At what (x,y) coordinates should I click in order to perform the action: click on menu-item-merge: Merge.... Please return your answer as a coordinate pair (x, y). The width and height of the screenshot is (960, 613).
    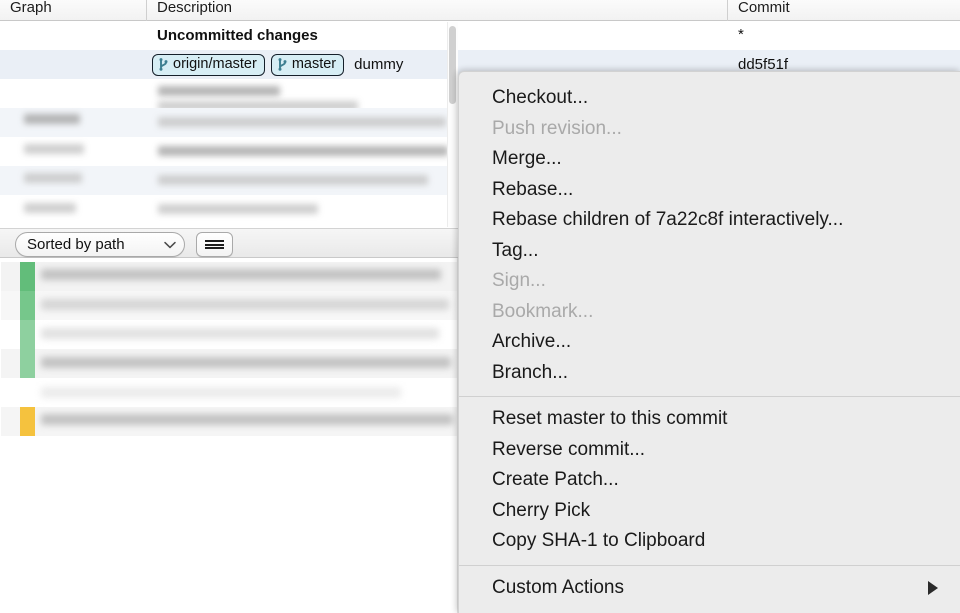
    Looking at the image, I should click on (709, 159).